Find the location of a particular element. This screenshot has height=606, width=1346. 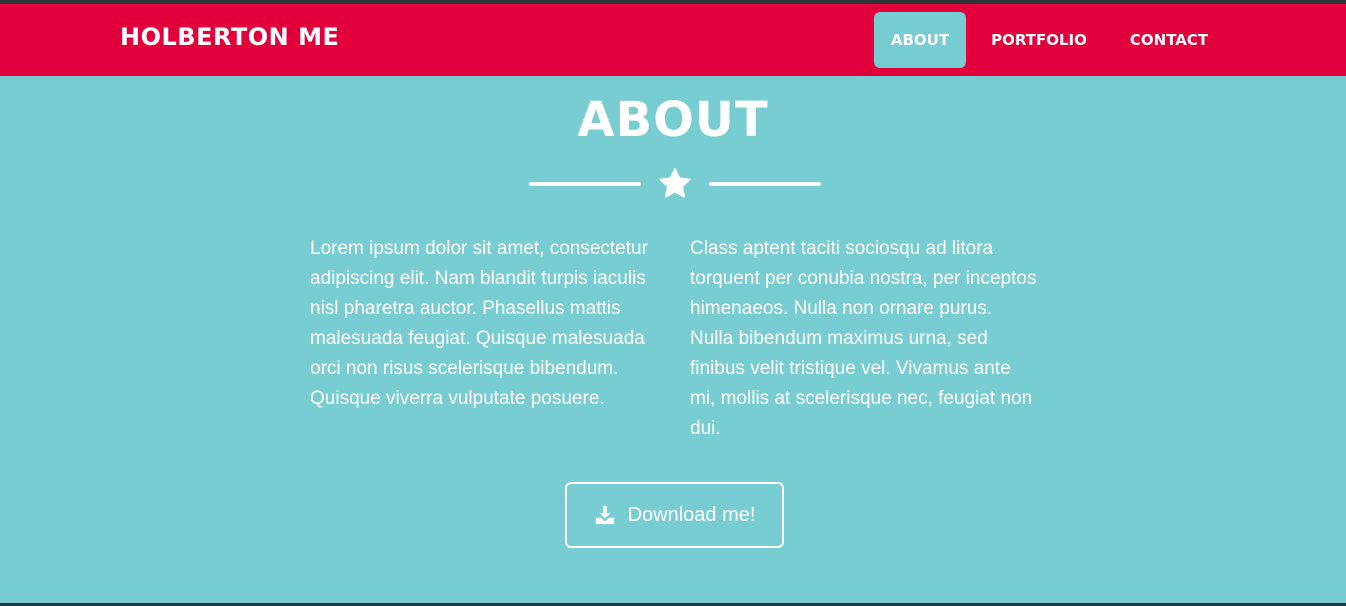

brand-logo: HOLBERTON ME is located at coordinates (229, 37).